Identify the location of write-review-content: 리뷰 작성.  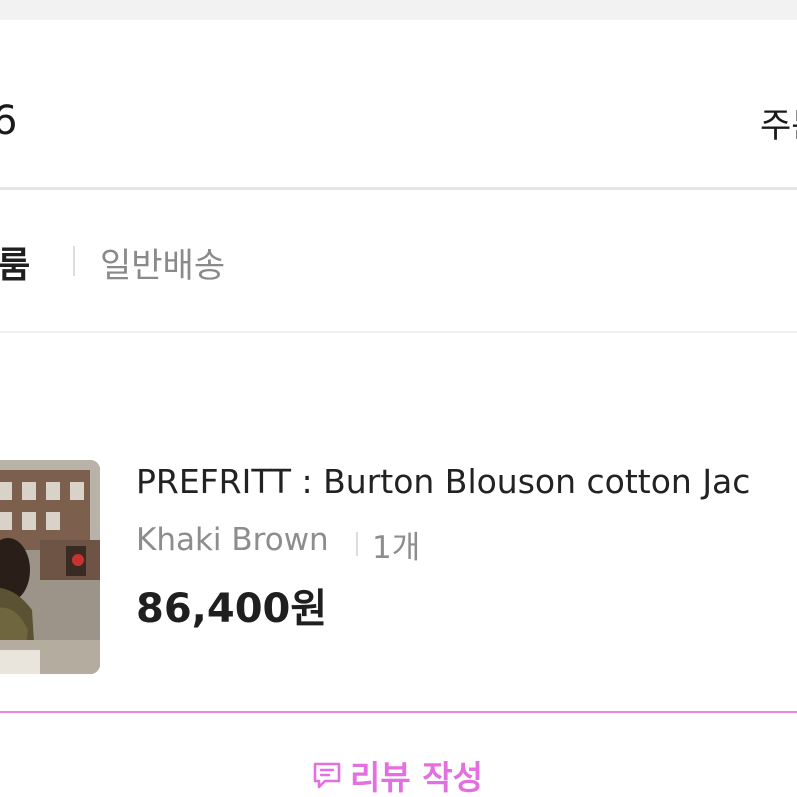
(396, 774).